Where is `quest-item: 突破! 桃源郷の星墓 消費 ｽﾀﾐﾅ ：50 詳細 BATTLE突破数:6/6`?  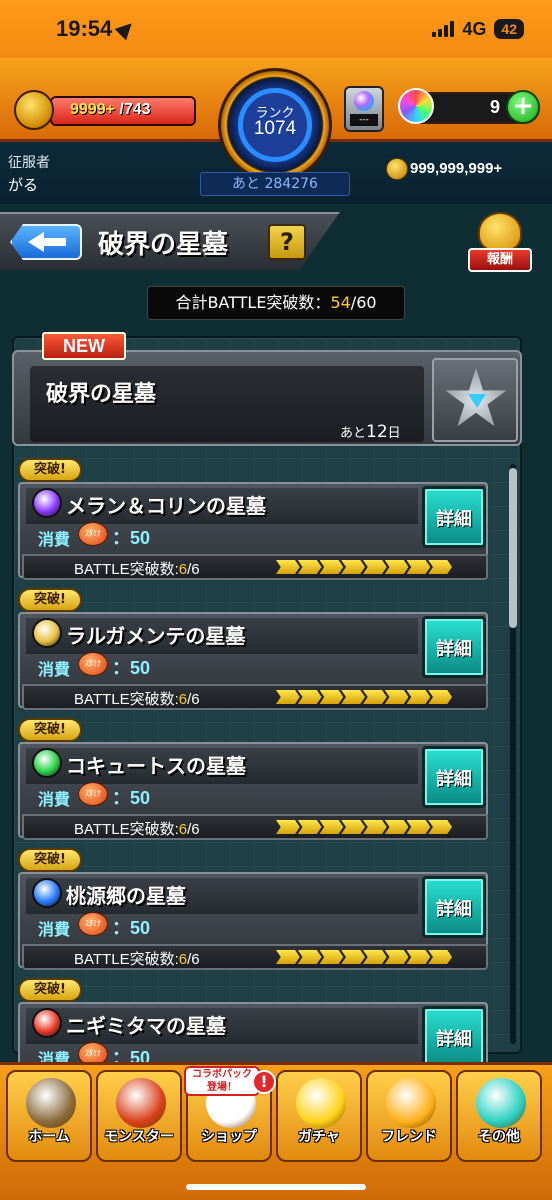
quest-item: 突破! 桃源郷の星墓 消費 ｽﾀﾐﾅ ：50 詳細 BATTLE突破数:6/6 is located at coordinates (255, 909).